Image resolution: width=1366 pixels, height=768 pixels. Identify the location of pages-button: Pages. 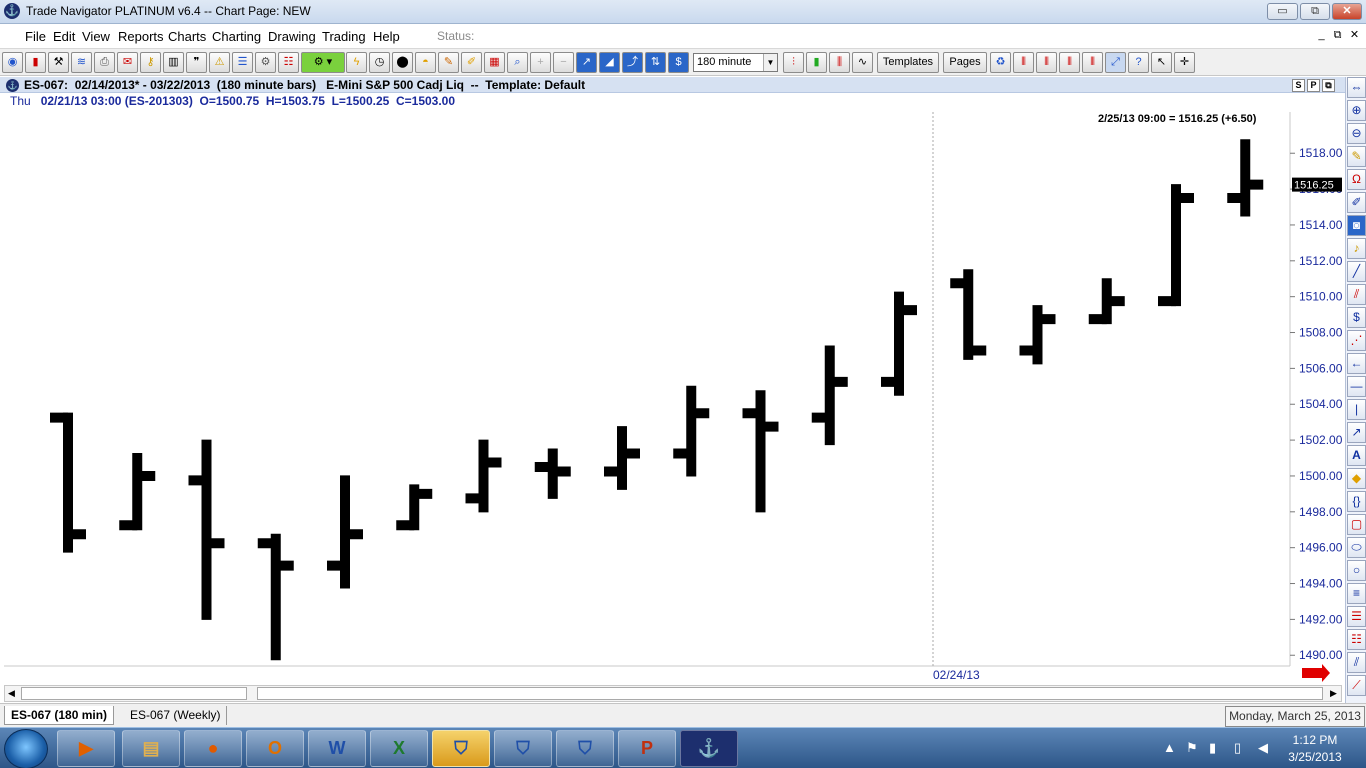
(965, 62).